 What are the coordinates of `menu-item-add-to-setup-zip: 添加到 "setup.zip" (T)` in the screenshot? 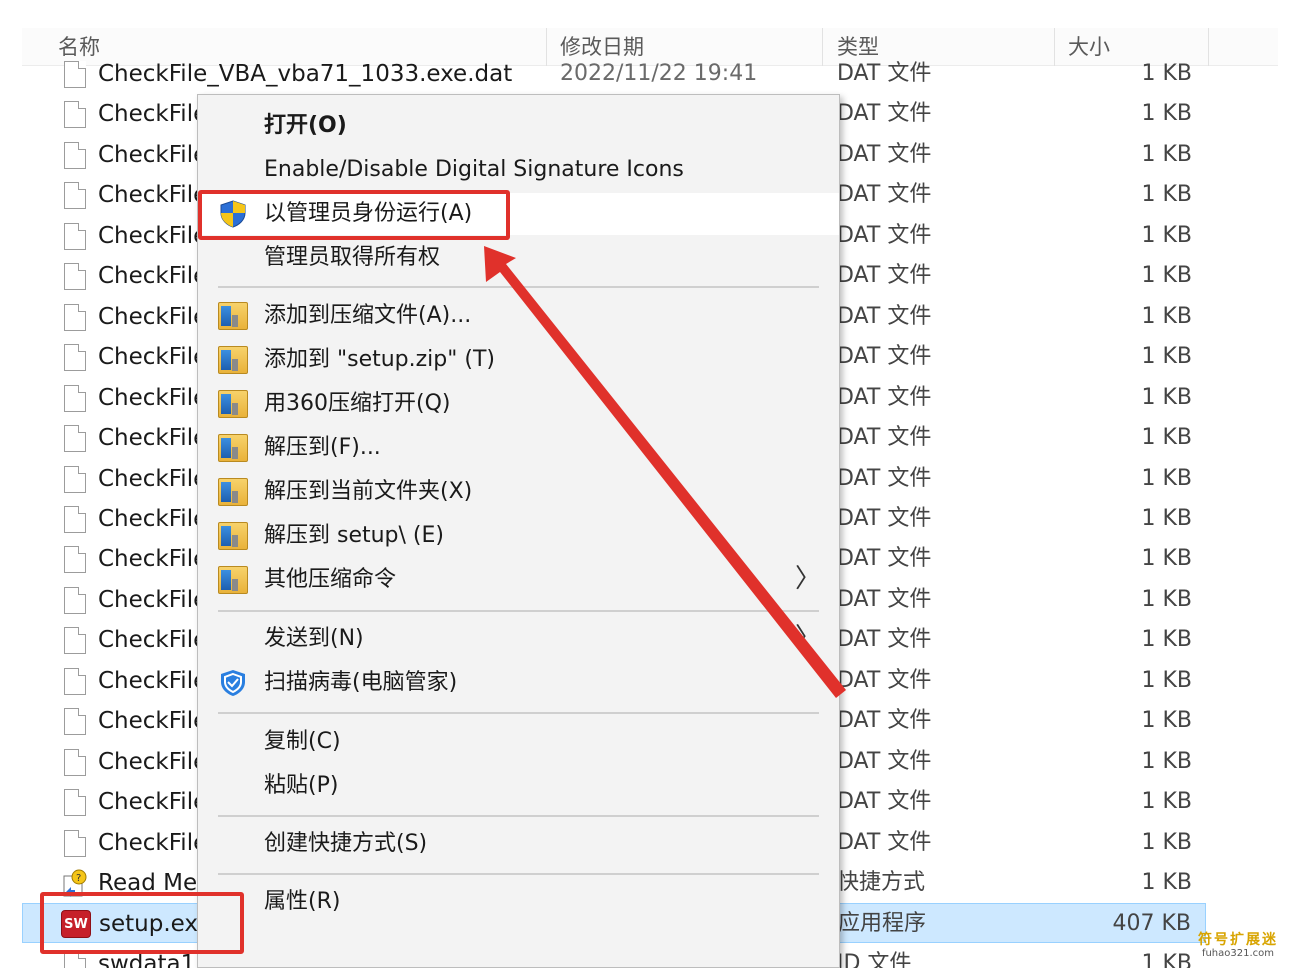 It's located at (518, 360).